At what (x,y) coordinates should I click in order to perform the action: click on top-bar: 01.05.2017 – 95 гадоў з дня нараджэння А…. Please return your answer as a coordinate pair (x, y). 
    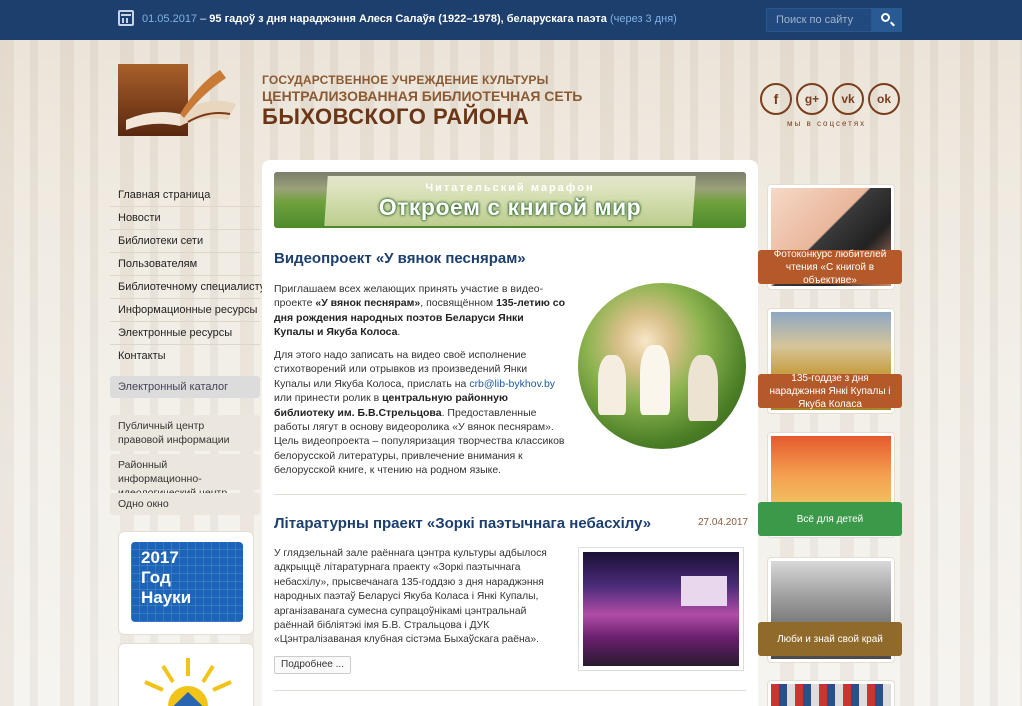
    Looking at the image, I should click on (511, 20).